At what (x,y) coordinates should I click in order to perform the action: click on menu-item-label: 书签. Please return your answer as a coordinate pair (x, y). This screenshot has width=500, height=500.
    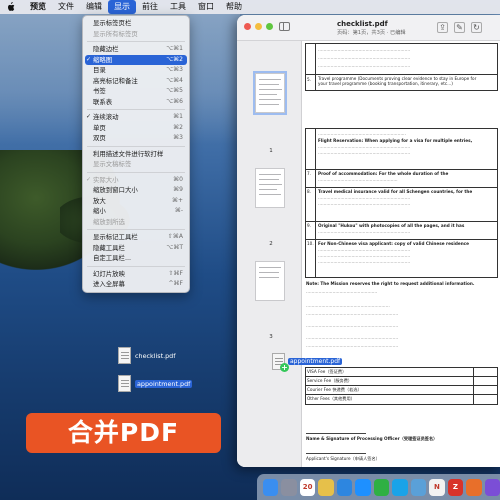
    Looking at the image, I should click on (99, 91).